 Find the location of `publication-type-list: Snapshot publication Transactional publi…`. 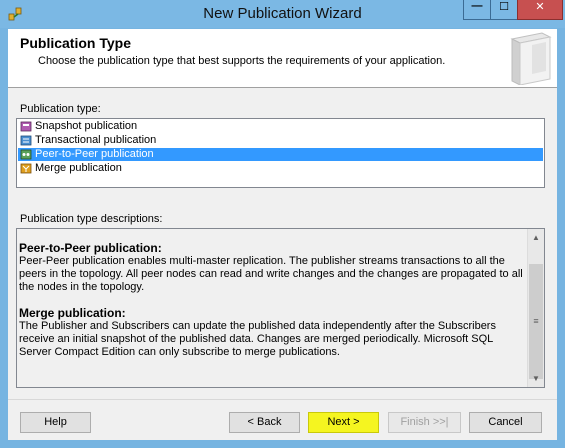

publication-type-list: Snapshot publication Transactional publi… is located at coordinates (280, 153).